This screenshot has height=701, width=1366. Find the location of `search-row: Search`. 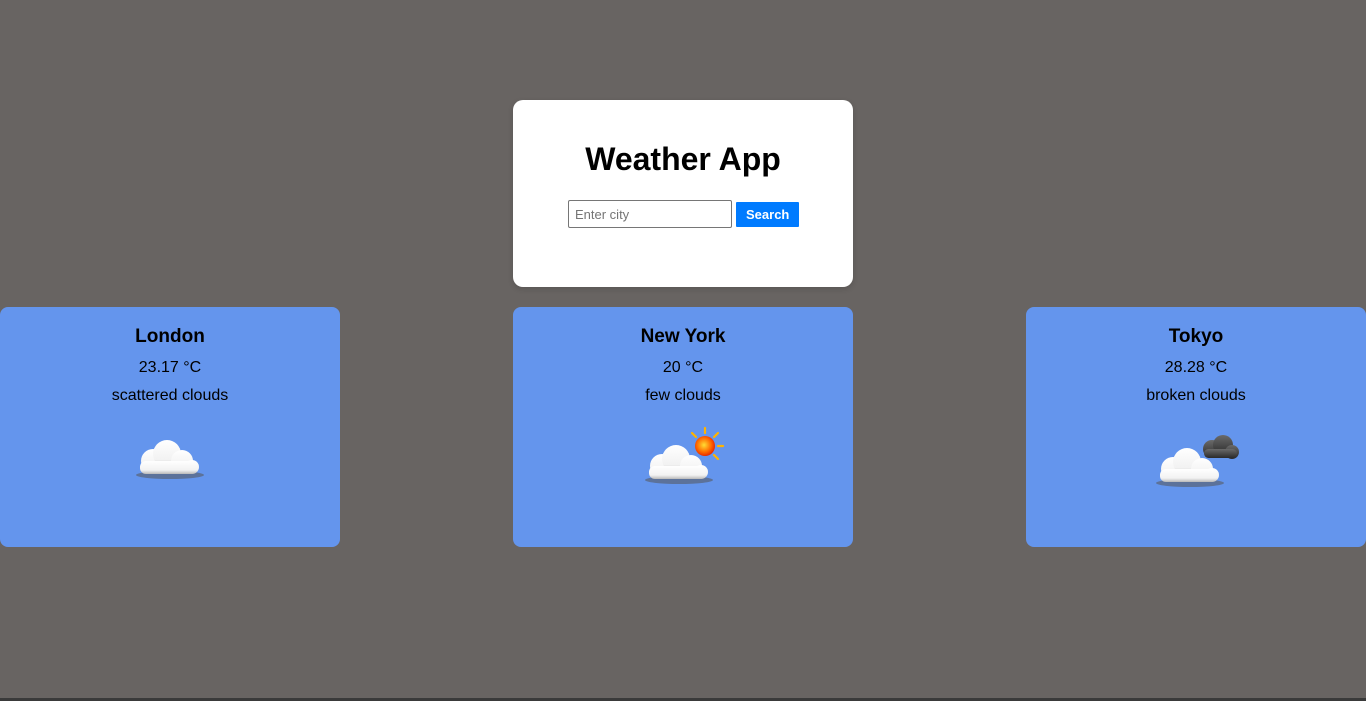

search-row: Search is located at coordinates (684, 214).